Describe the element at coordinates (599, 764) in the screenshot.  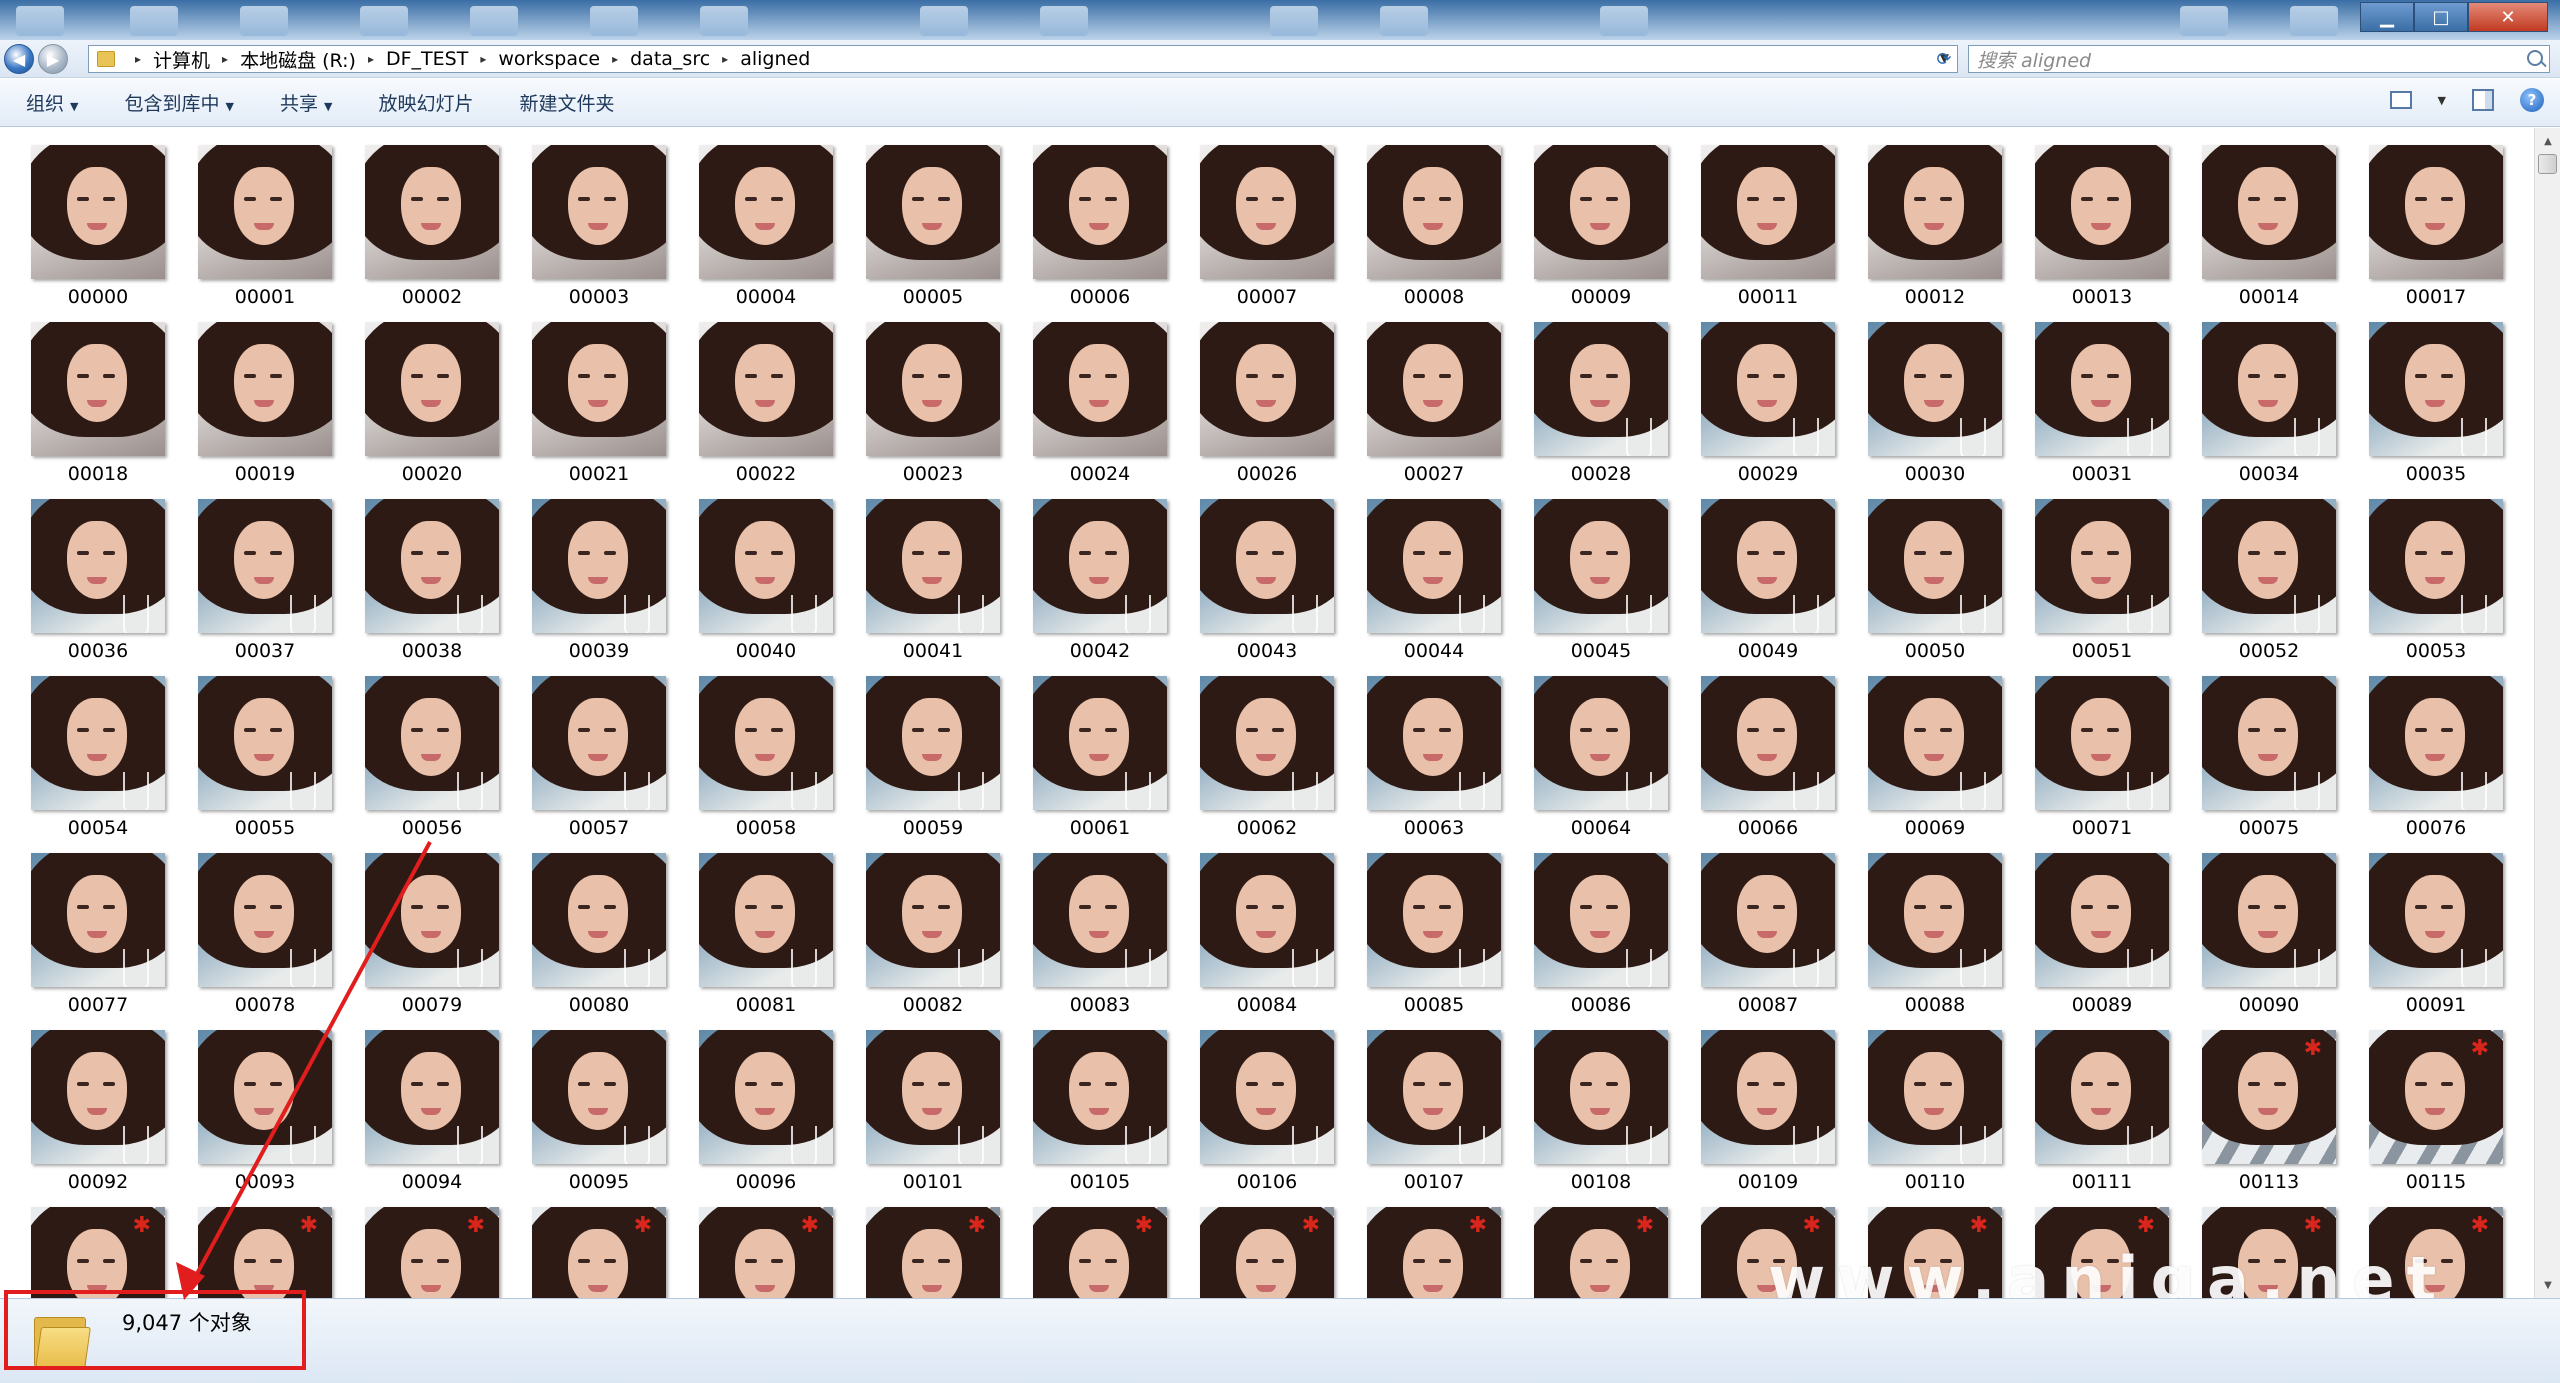
I see `file-item: ✱ 00057` at that location.